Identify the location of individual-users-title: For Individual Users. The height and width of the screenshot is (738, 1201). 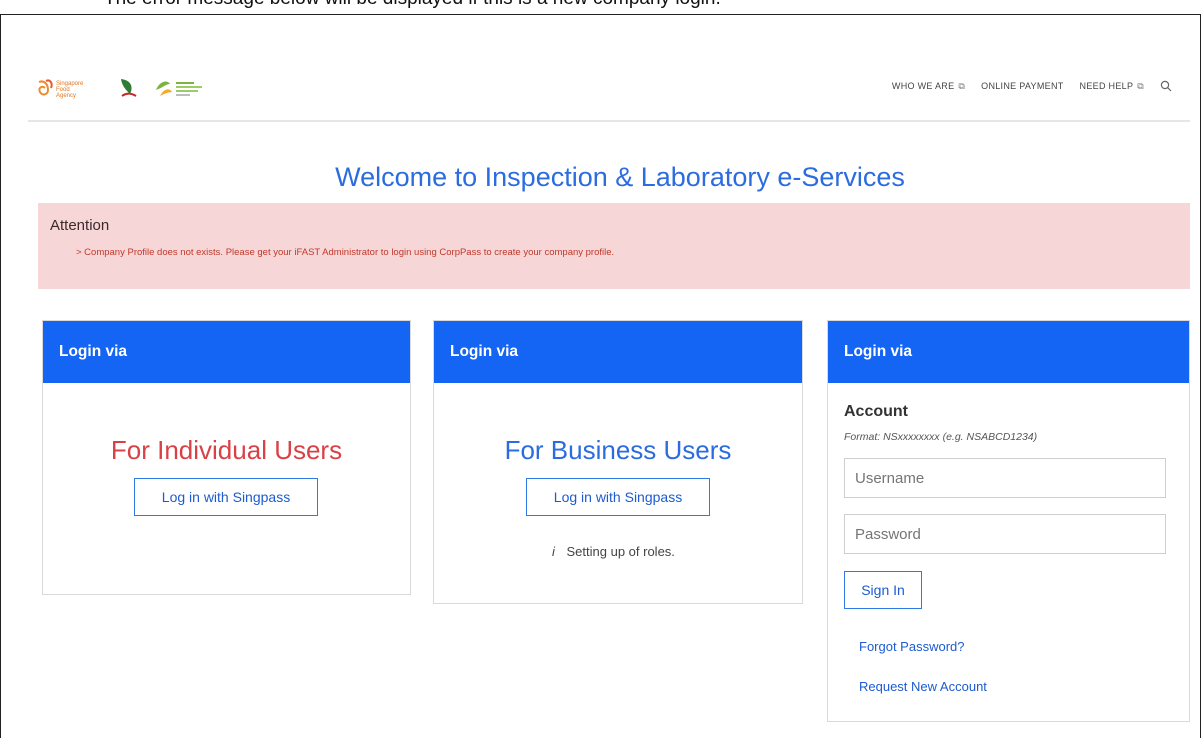
(226, 450).